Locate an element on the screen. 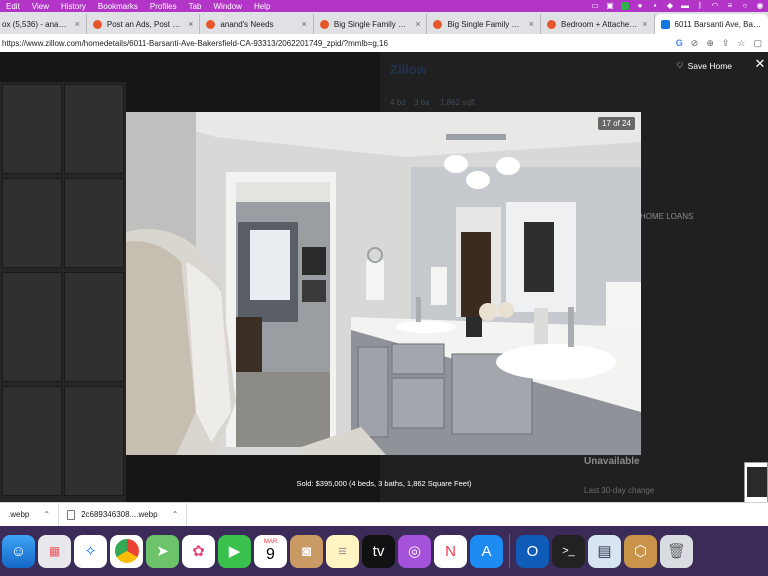 The image size is (768, 576). launchpad-icon: ▦ is located at coordinates (54, 551).